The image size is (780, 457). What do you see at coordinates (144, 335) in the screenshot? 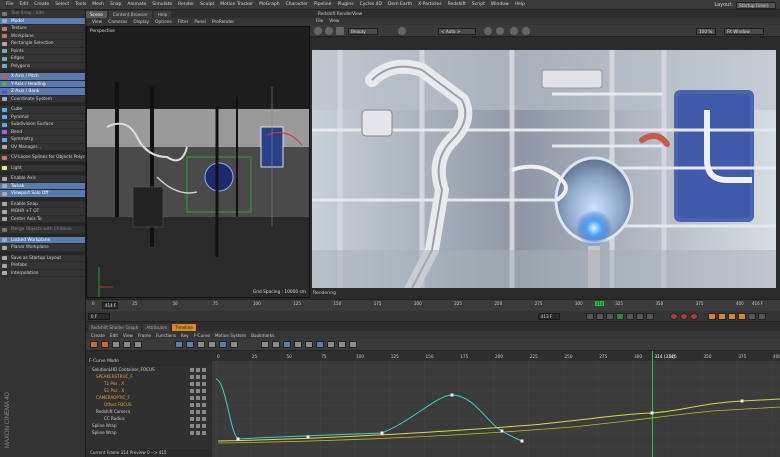
I see `fcurve-menu-frame: Frame` at bounding box center [144, 335].